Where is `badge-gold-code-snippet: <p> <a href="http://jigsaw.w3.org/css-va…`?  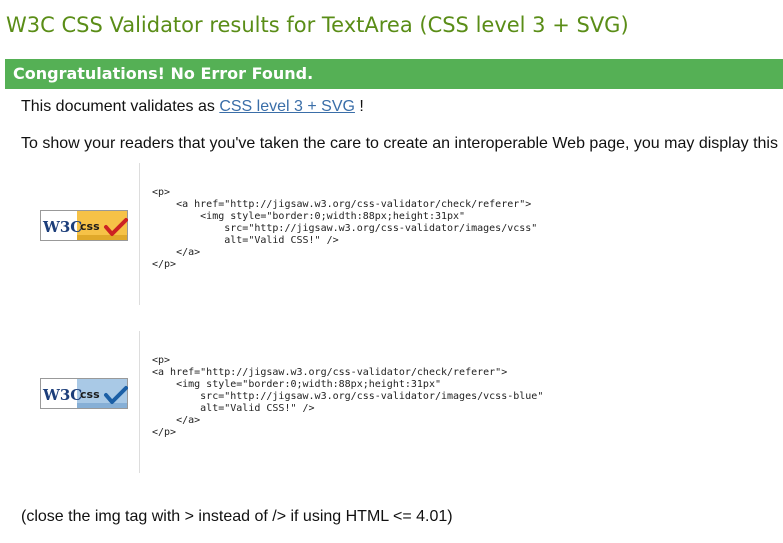
badge-gold-code-snippet: <p> <a href="http://jigsaw.w3.org/css-va… is located at coordinates (345, 228).